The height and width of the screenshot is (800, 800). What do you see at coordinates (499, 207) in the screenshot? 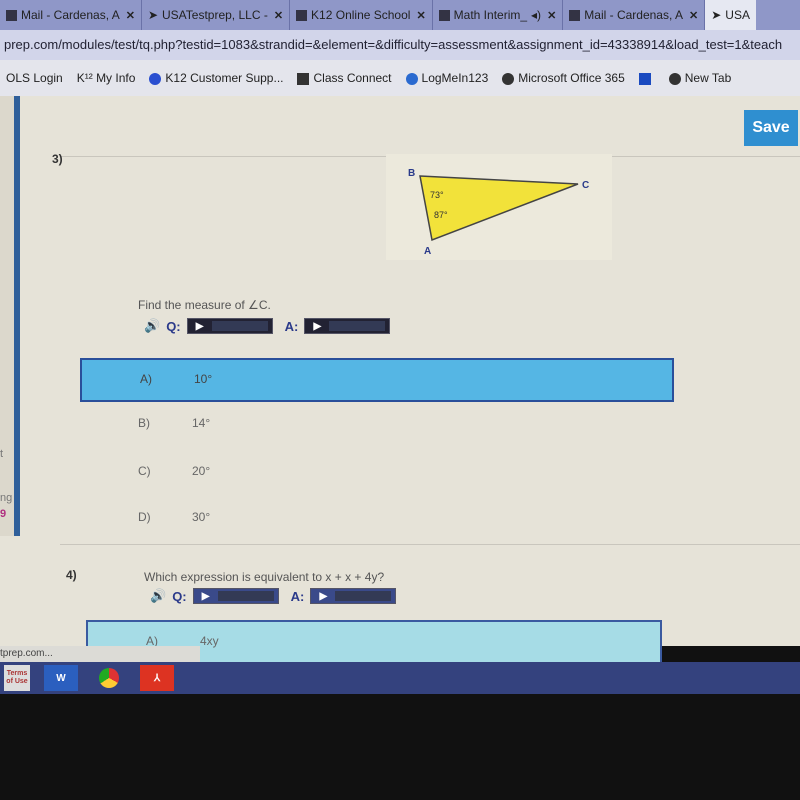
I see `triangle-figure: B C A 73° 87°` at bounding box center [499, 207].